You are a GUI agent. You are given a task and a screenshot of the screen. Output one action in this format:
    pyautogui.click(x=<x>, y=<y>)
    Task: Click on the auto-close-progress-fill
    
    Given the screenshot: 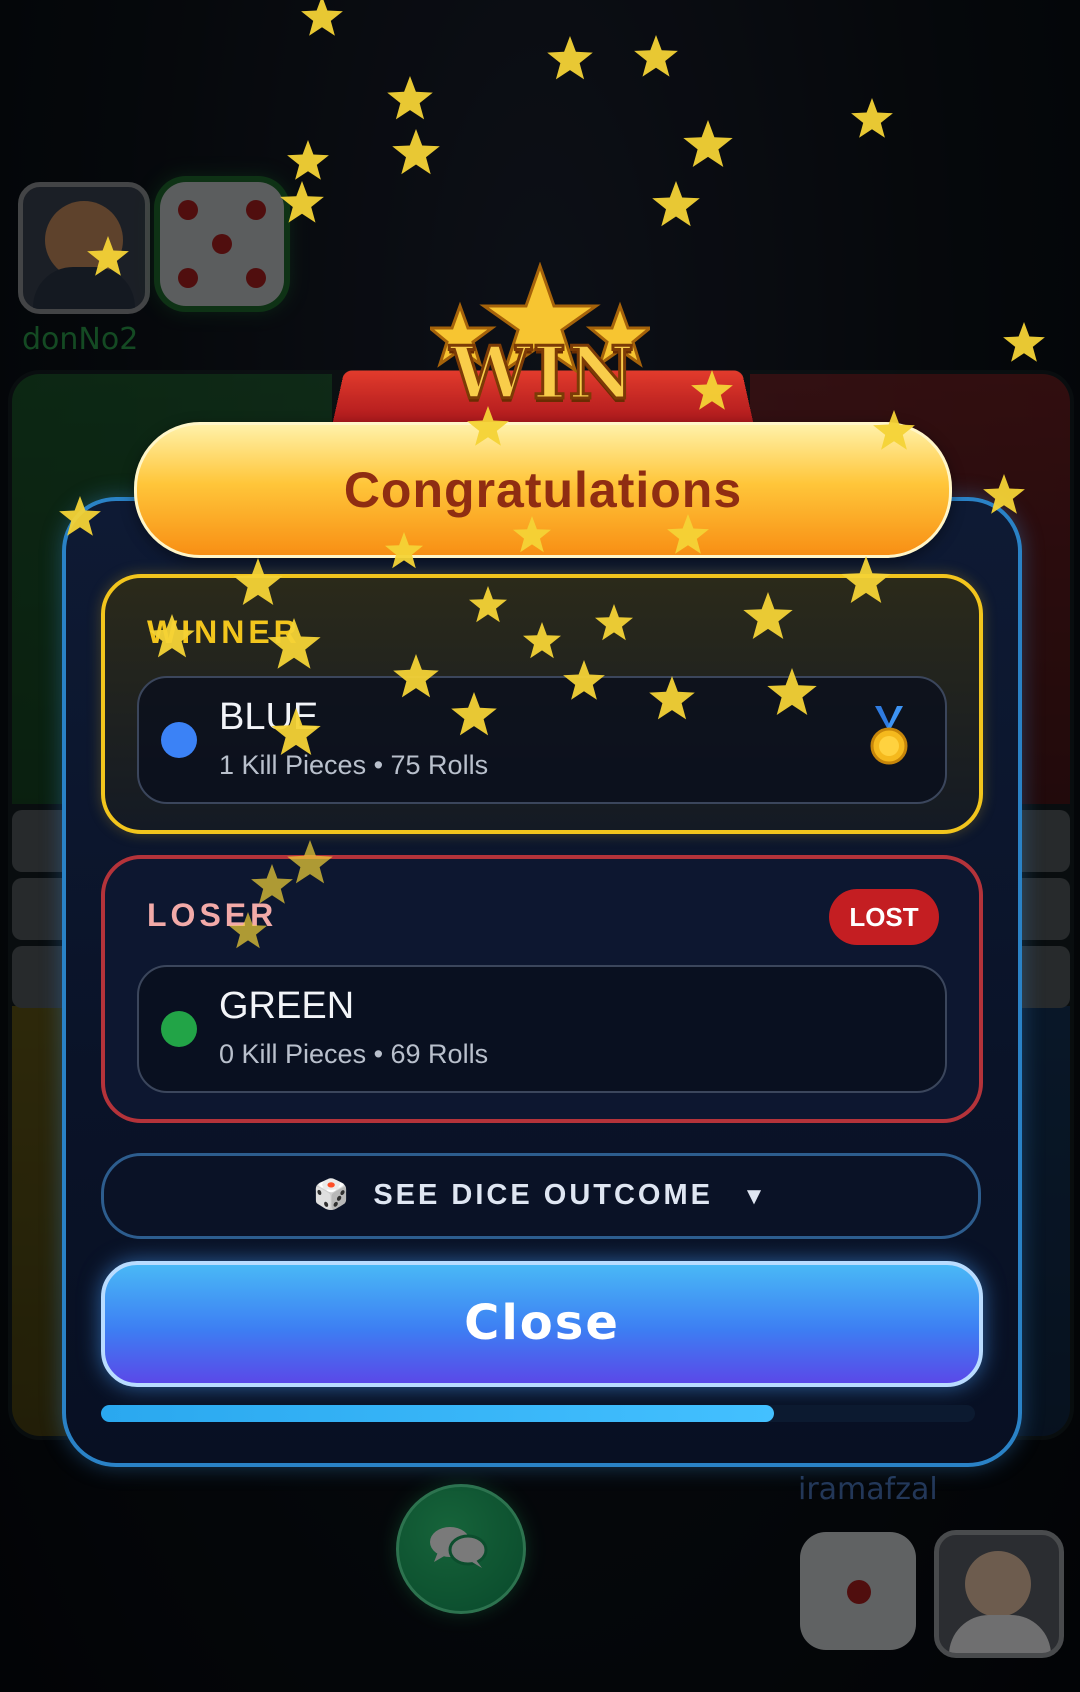 What is the action you would take?
    pyautogui.click(x=437, y=1413)
    